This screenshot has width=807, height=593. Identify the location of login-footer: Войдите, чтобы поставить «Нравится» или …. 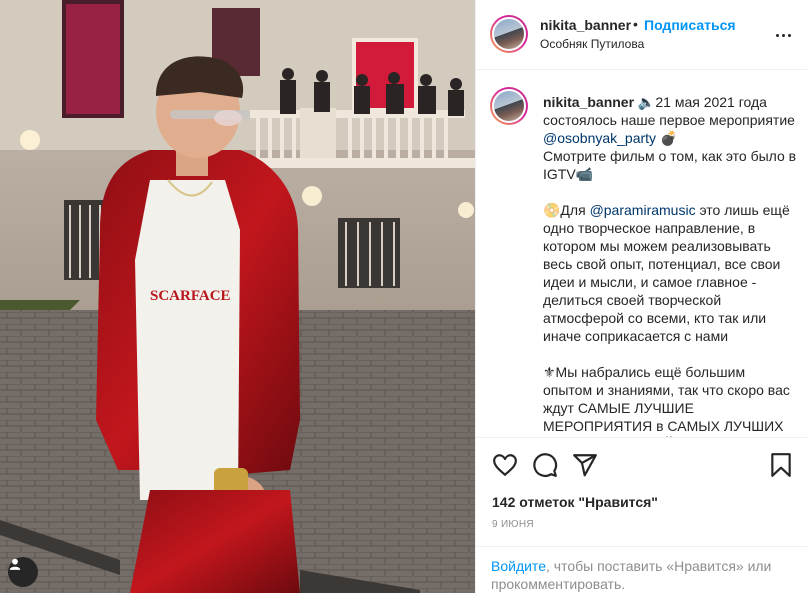
(641, 569).